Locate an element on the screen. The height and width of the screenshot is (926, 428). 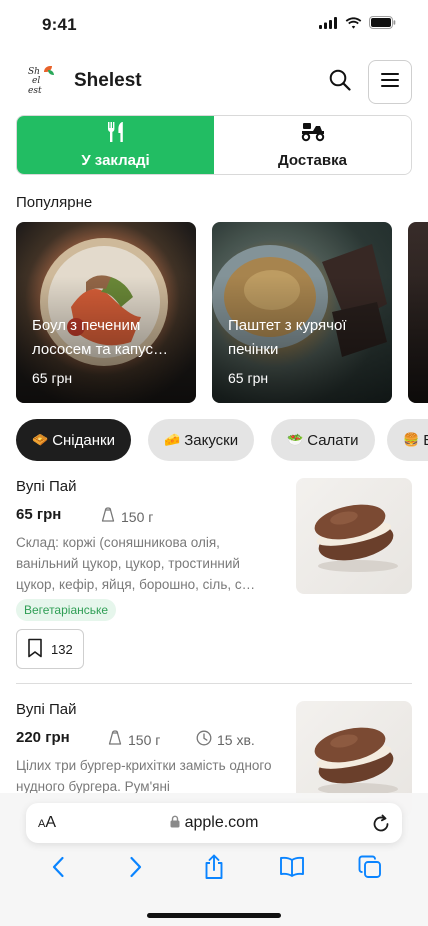
chip-label: Закуски is located at coordinates (211, 440).